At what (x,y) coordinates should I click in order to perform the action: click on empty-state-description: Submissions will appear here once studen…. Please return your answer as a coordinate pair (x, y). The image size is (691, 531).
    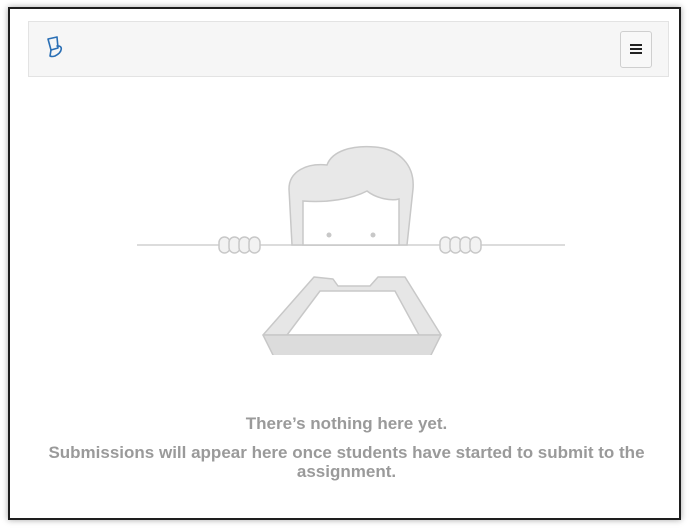
    Looking at the image, I should click on (346, 462).